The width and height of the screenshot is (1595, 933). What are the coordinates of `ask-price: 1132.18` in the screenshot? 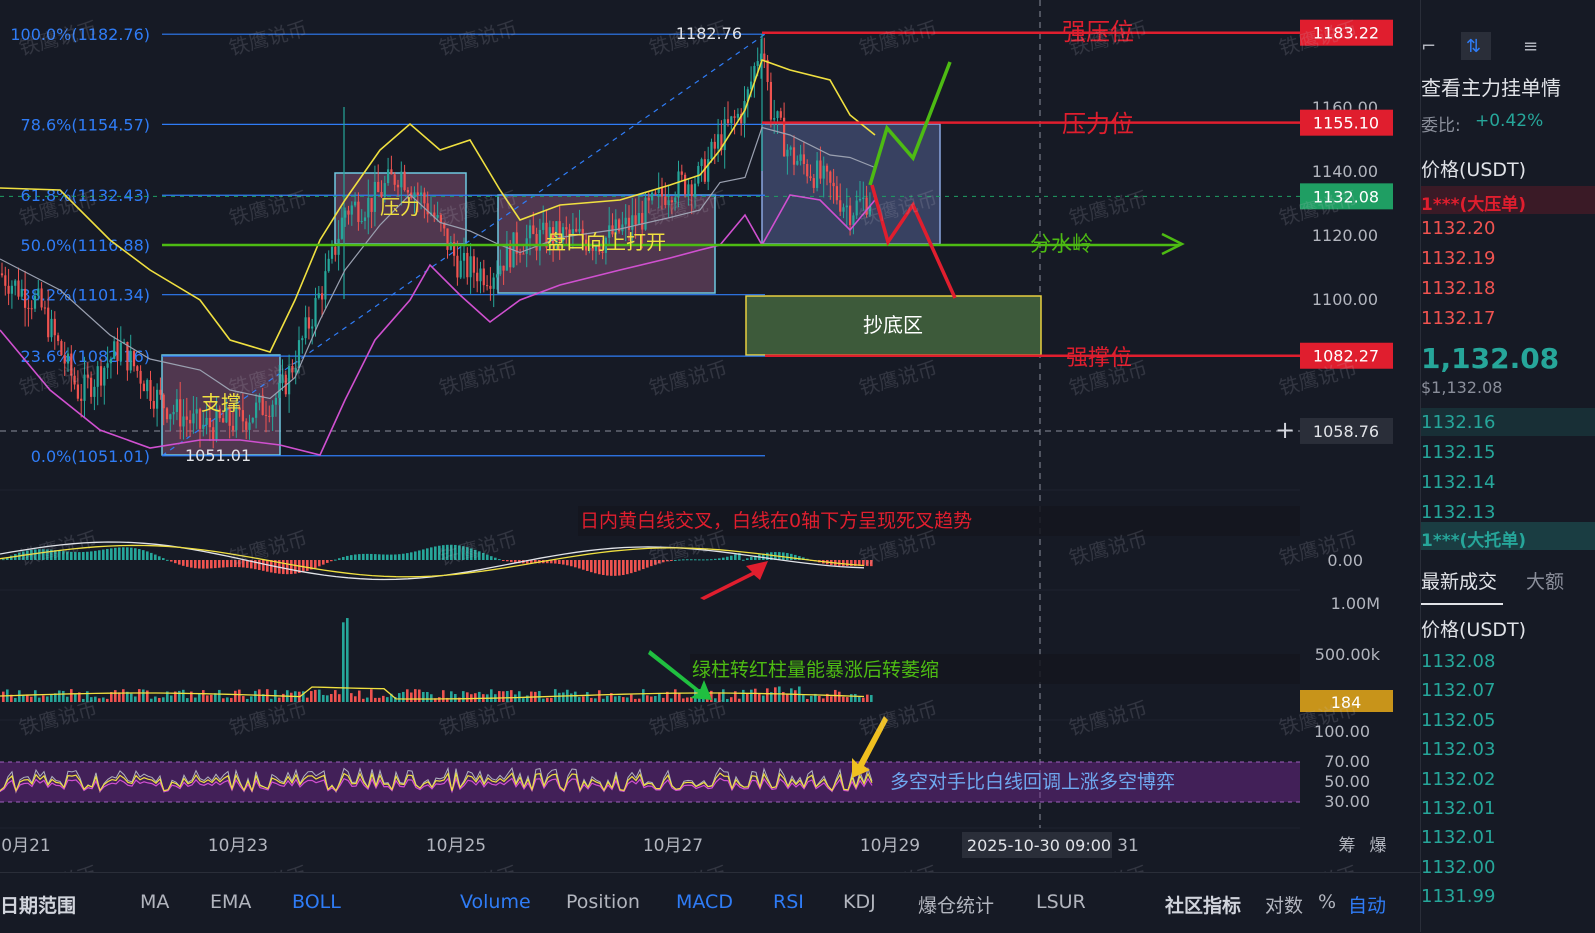 It's located at (1458, 288).